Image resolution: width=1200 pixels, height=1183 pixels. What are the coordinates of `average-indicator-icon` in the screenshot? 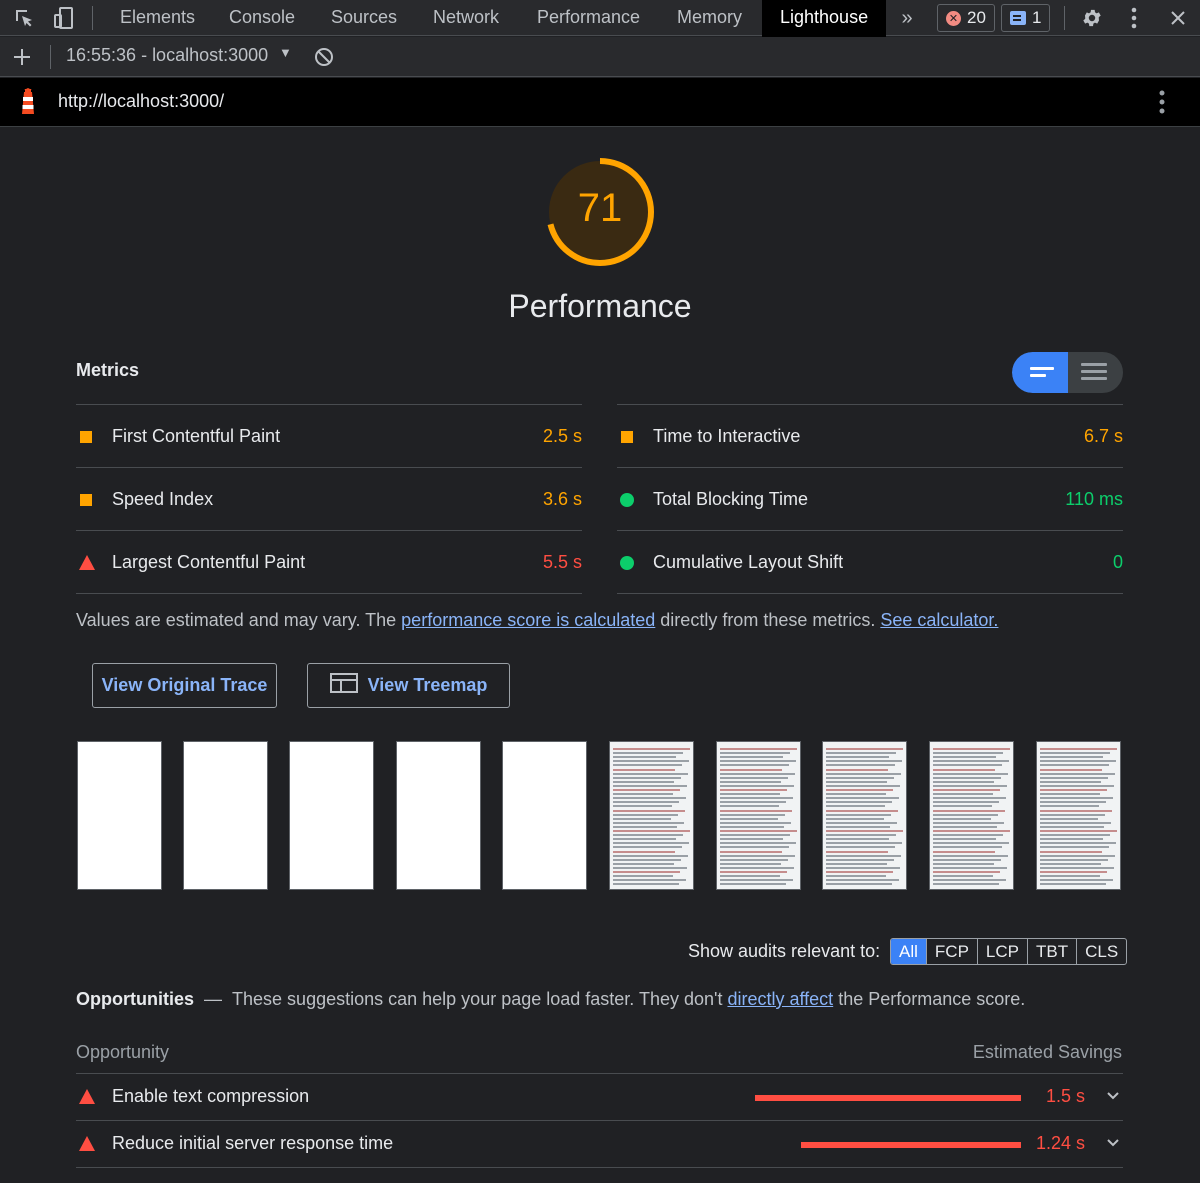 It's located at (627, 437).